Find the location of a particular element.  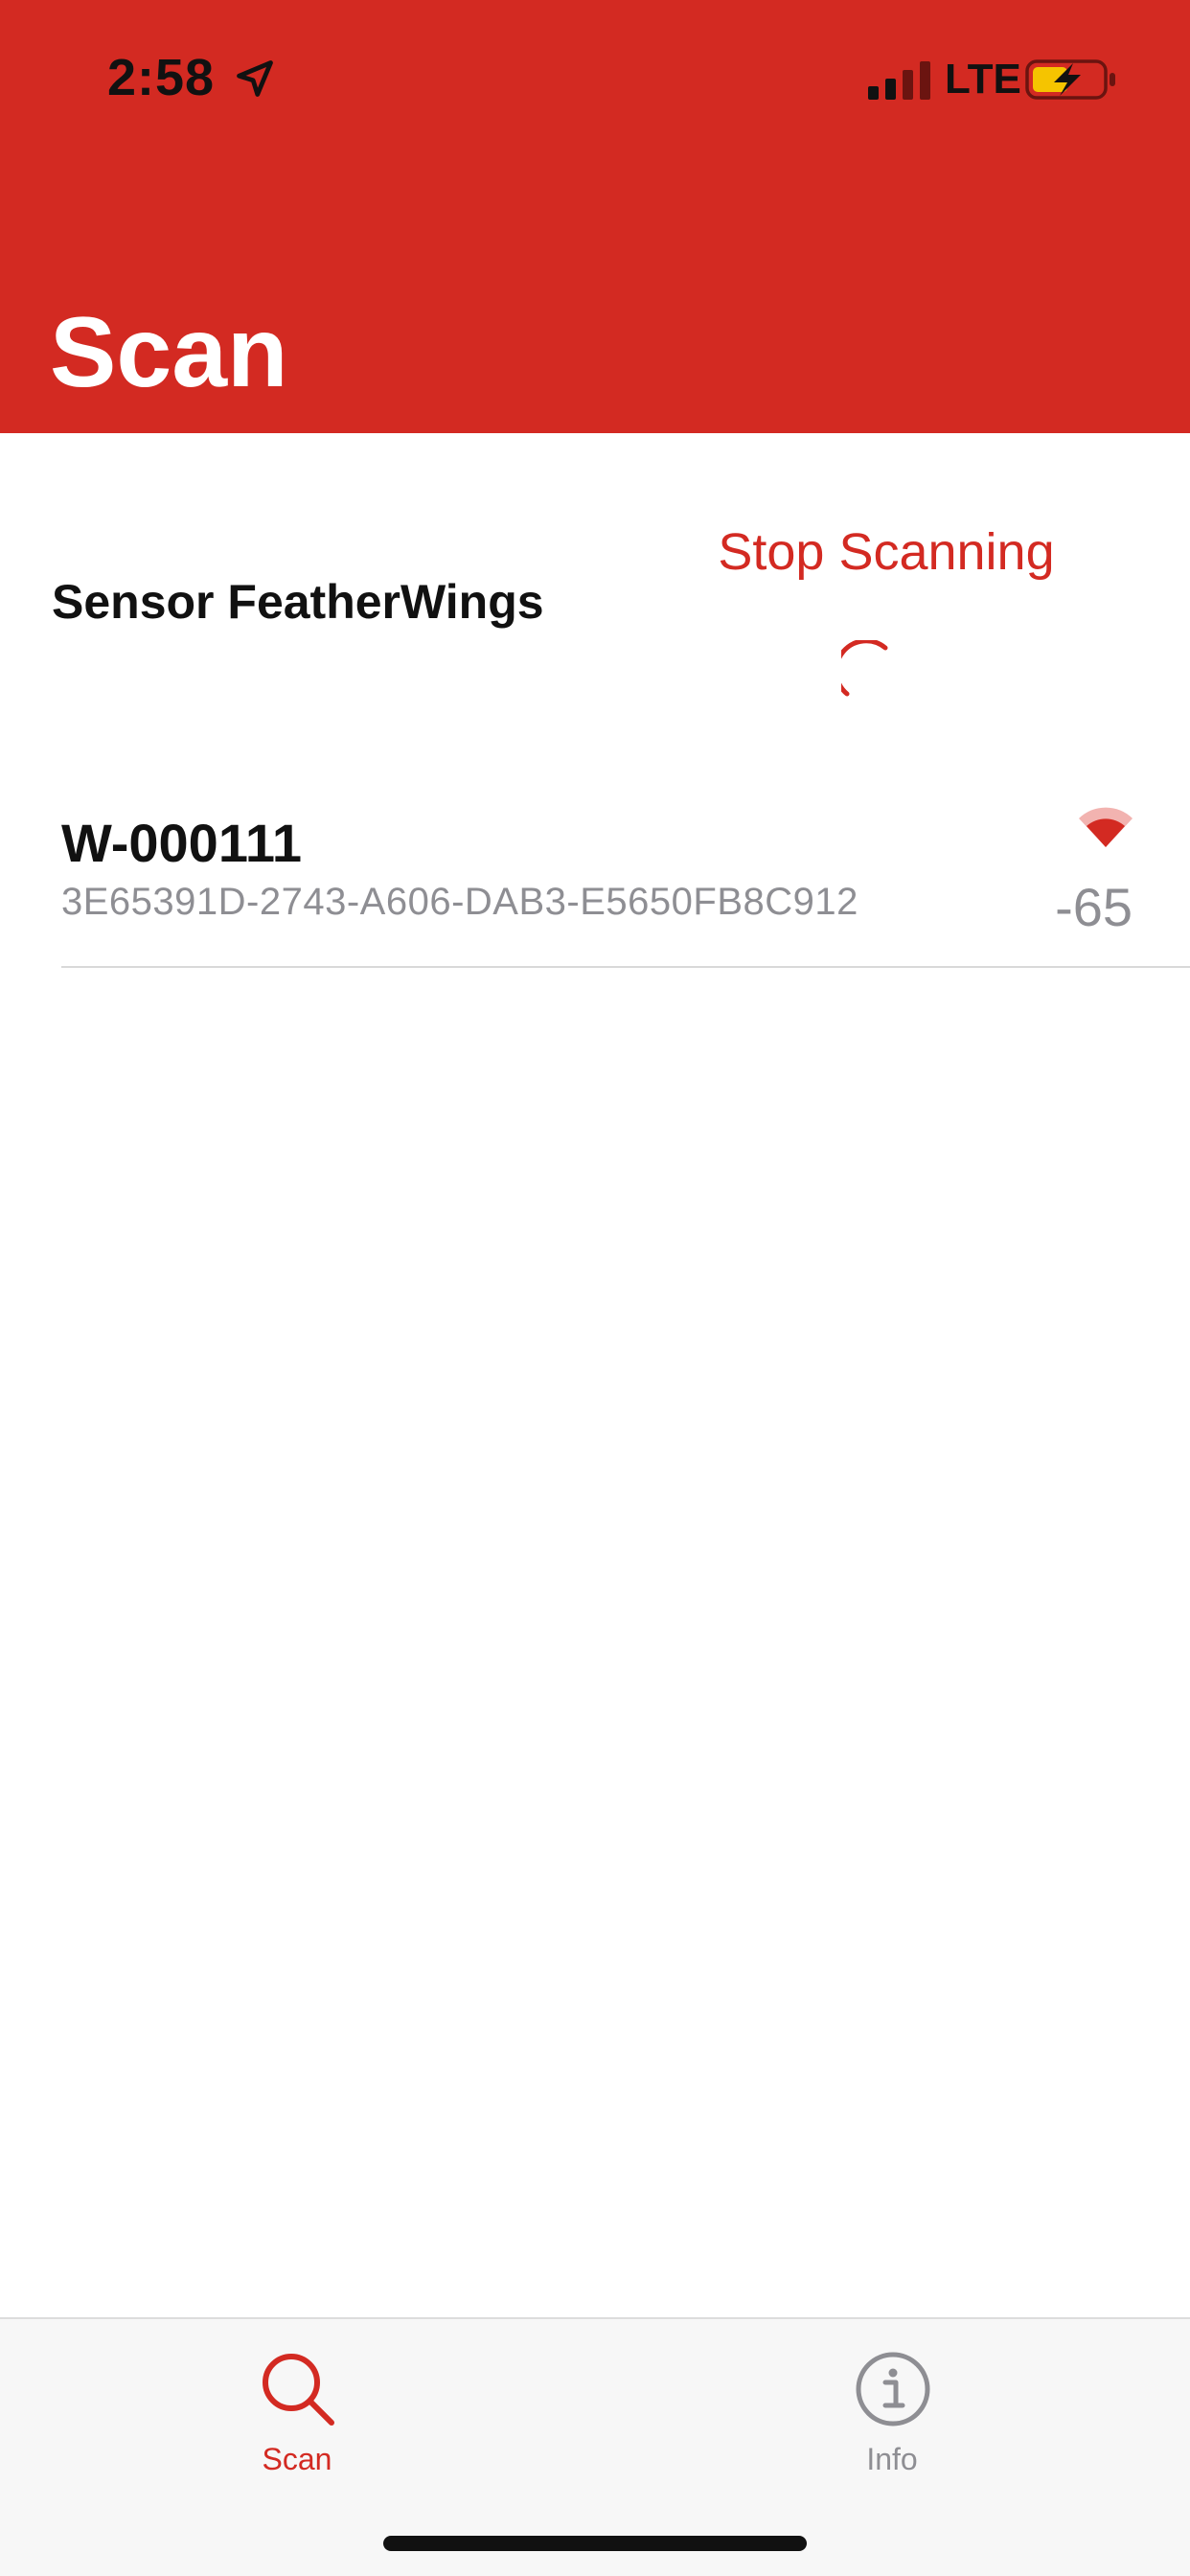

info-icon is located at coordinates (893, 2389).